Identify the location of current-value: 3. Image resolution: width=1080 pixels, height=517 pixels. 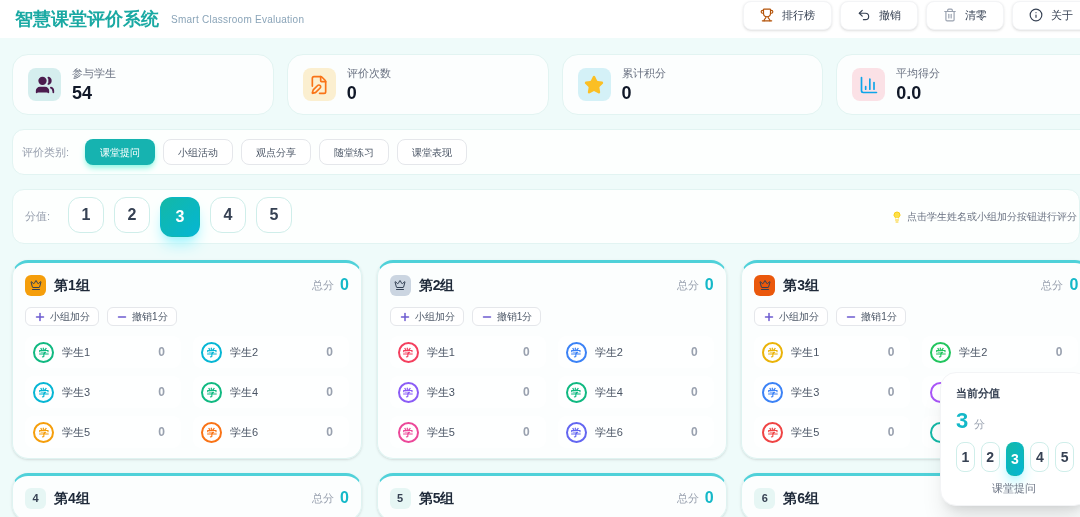
(962, 420).